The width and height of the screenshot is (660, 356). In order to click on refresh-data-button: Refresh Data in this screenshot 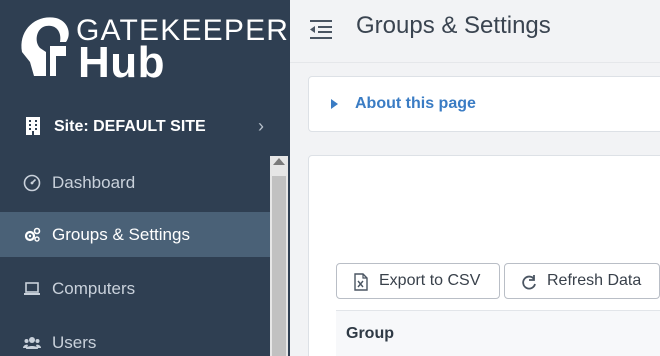, I will do `click(582, 281)`.